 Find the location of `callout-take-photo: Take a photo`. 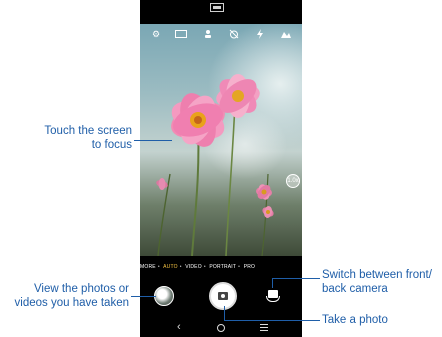

callout-take-photo: Take a photo is located at coordinates (355, 320).